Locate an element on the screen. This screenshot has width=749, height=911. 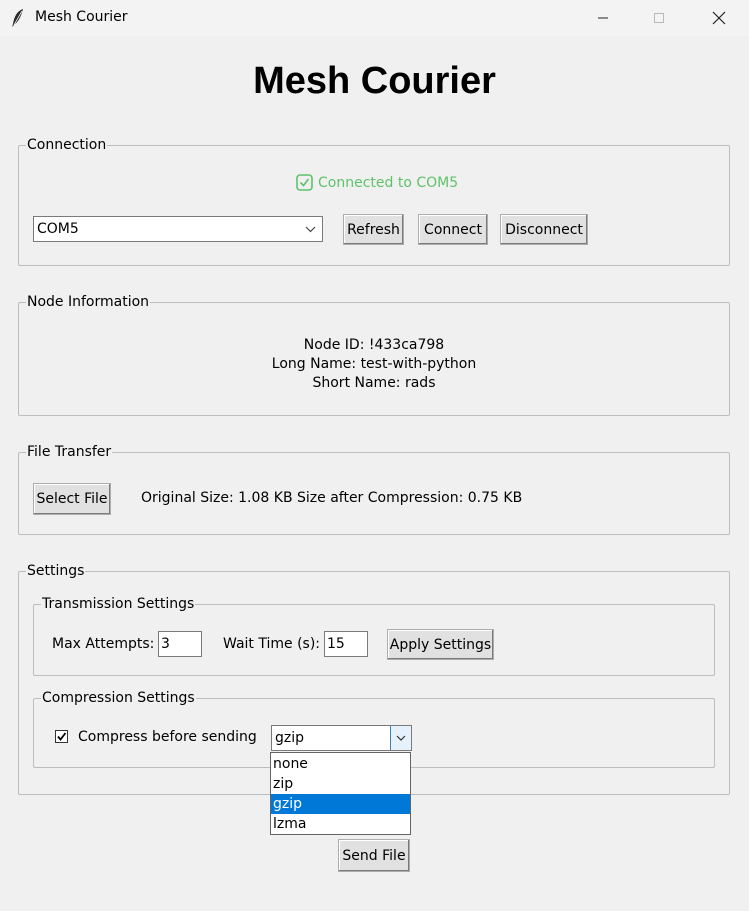
port-select: COM5 is located at coordinates (178, 229).